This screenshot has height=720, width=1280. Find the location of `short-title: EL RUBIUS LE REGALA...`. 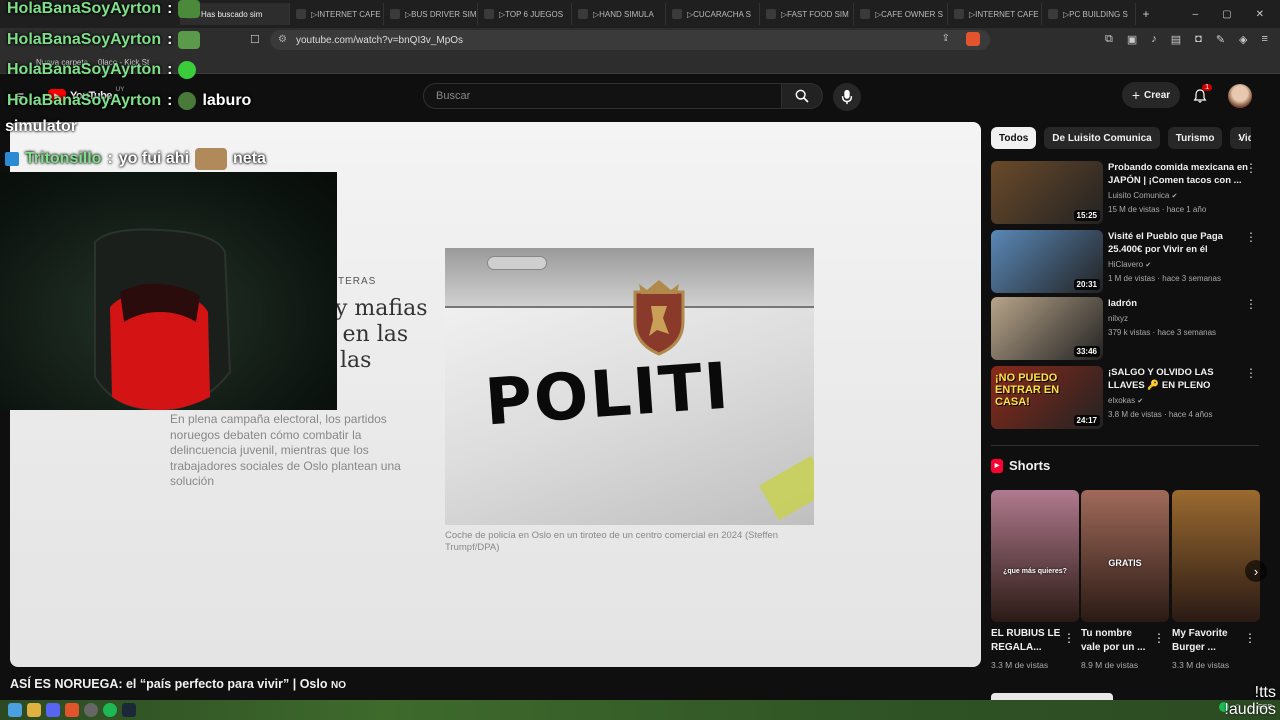

short-title: EL RUBIUS LE REGALA... is located at coordinates (1026, 641).